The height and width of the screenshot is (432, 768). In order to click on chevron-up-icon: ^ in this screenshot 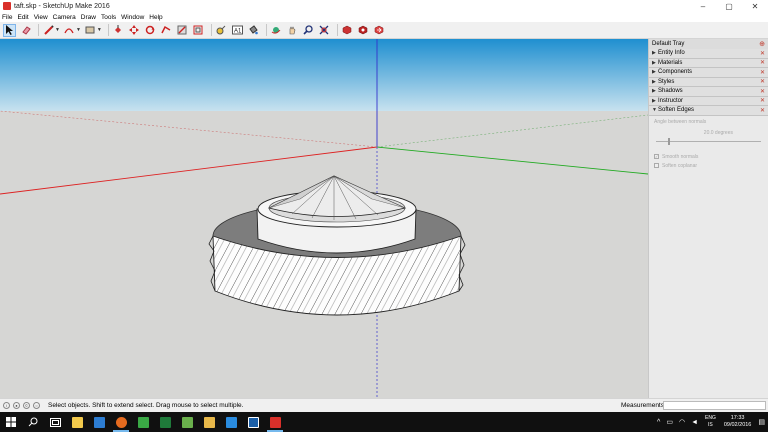, I will do `click(658, 422)`.